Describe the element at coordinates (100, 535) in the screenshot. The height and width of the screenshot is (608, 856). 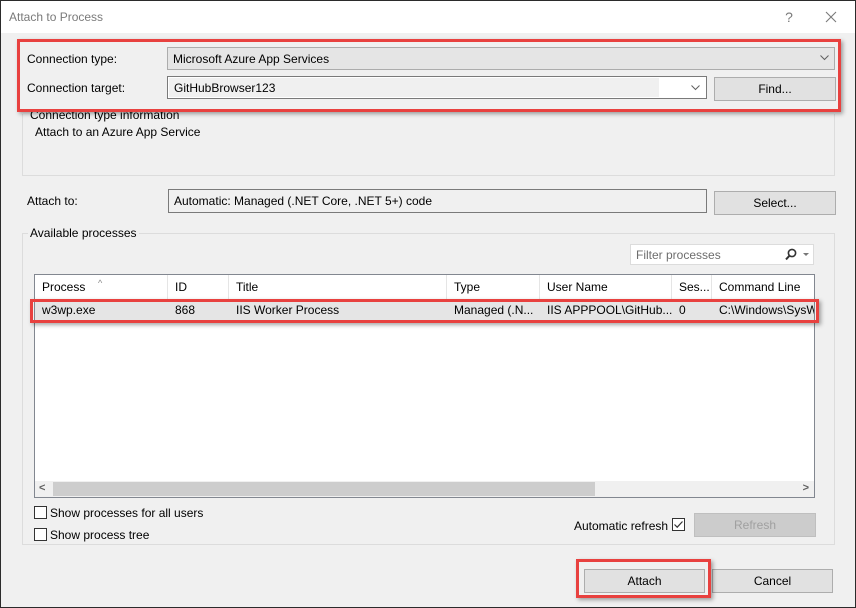
I see `show-process-tree-label: Show process tree` at that location.